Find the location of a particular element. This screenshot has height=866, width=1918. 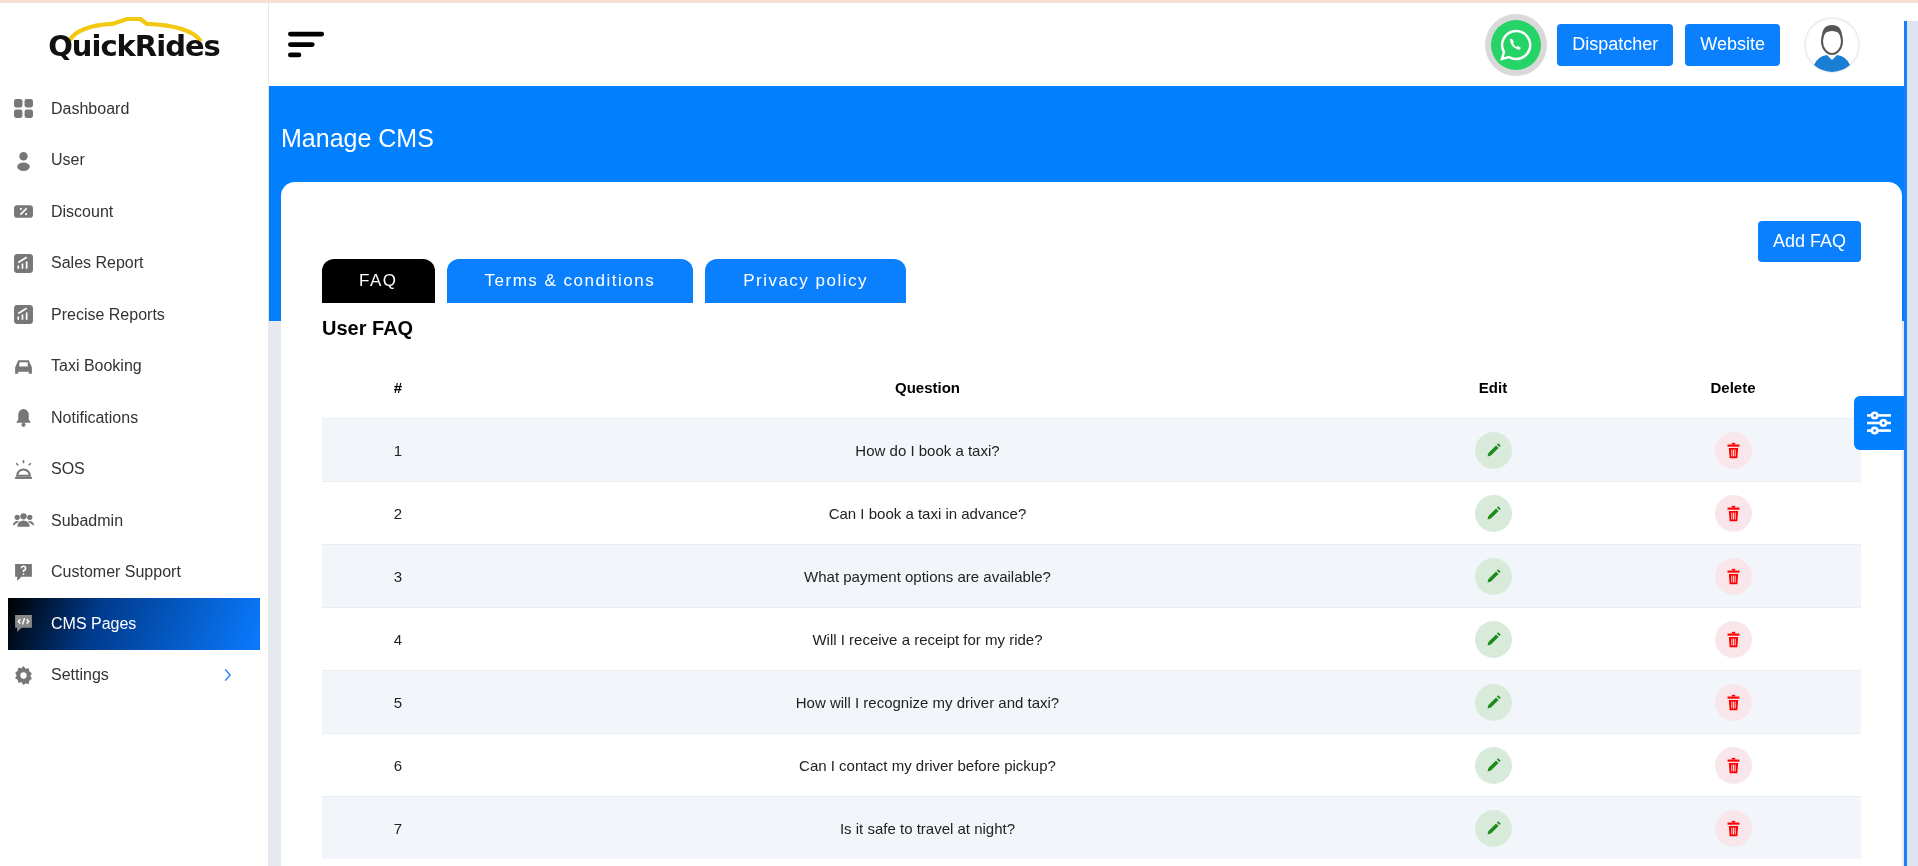

sidebar-item: Taxi Booking is located at coordinates (134, 366).